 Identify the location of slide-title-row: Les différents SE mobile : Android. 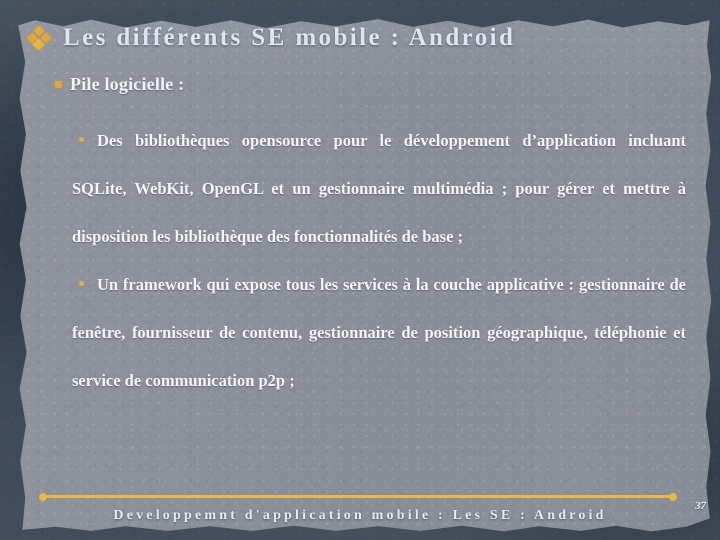
(271, 38).